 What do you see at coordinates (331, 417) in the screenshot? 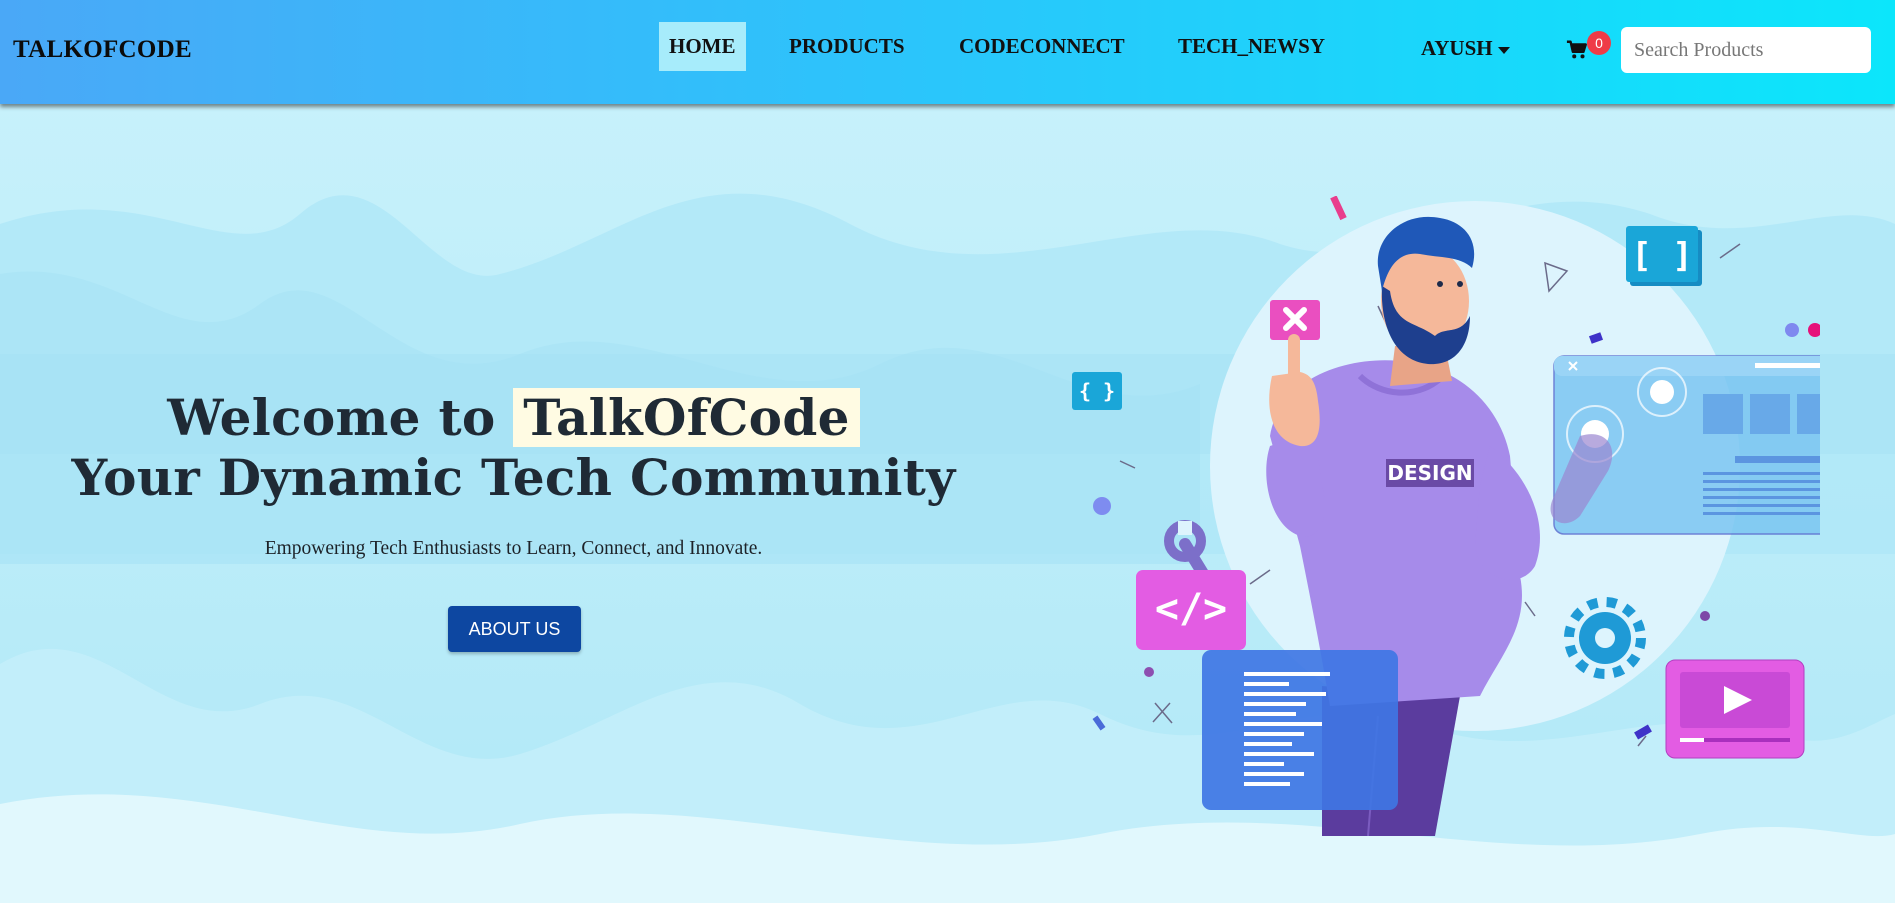
I see `hero-title-prefix: Welcome to` at bounding box center [331, 417].